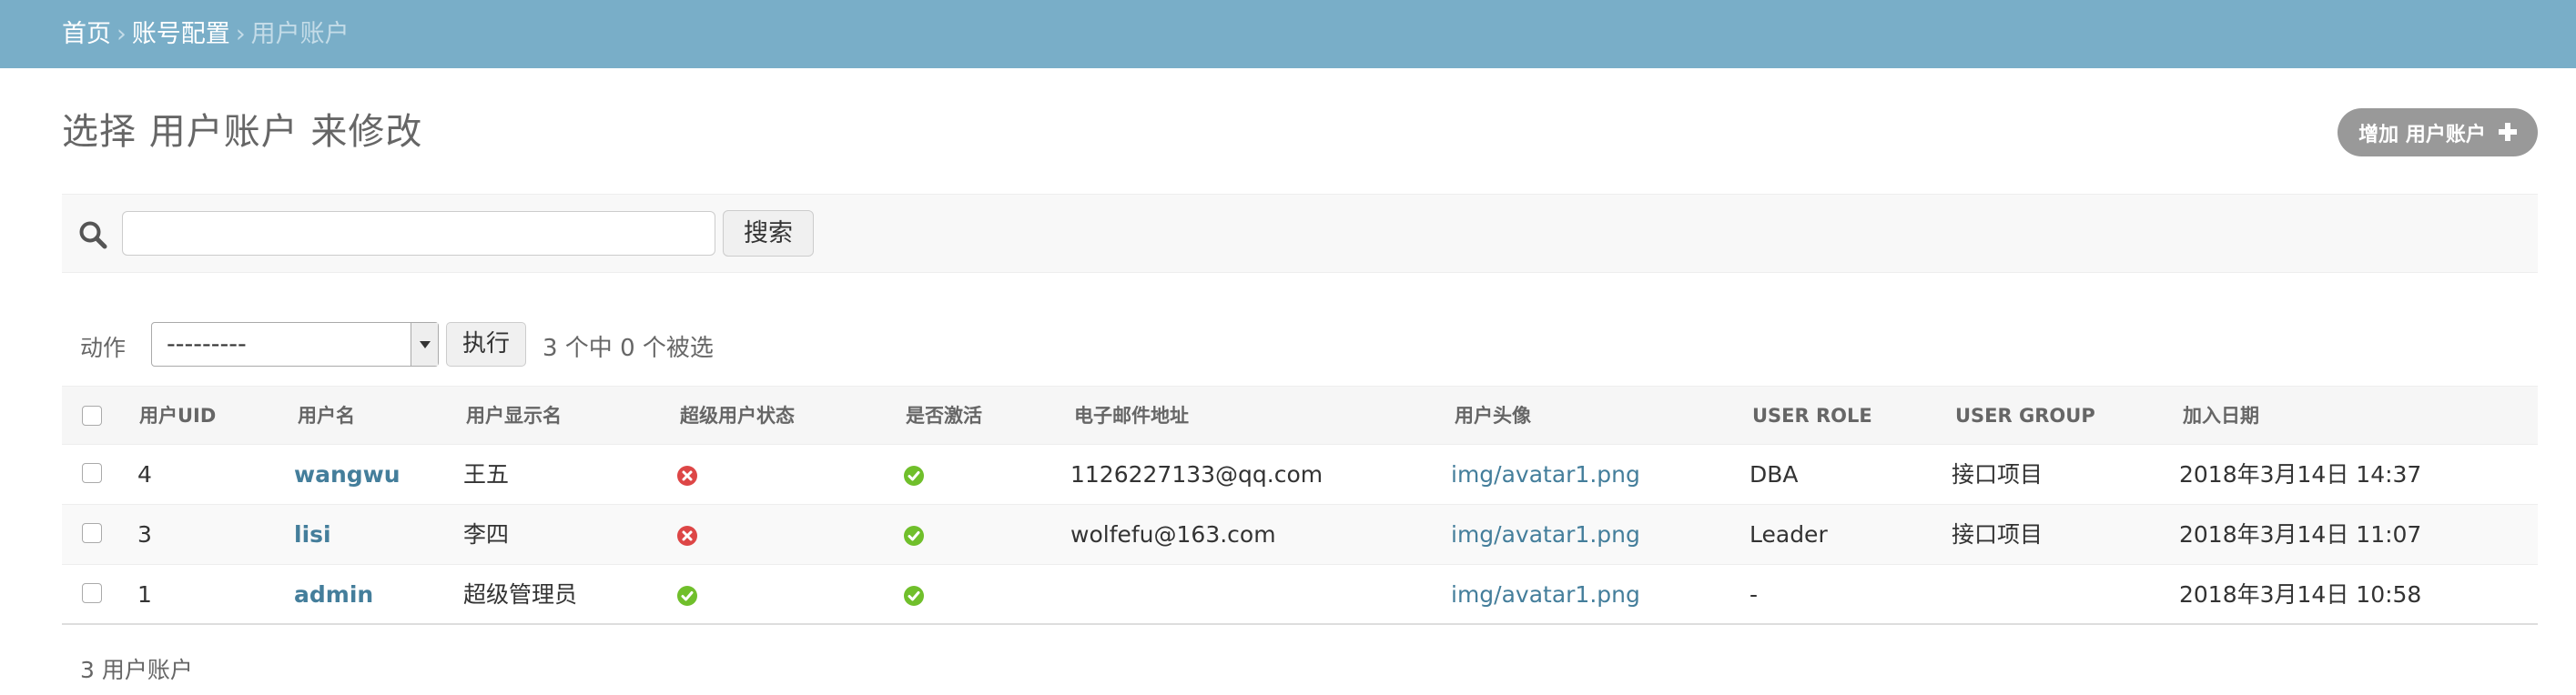 Image resolution: width=2576 pixels, height=695 pixels. Describe the element at coordinates (177, 416) in the screenshot. I see `column-header-uid: 用户UID` at that location.